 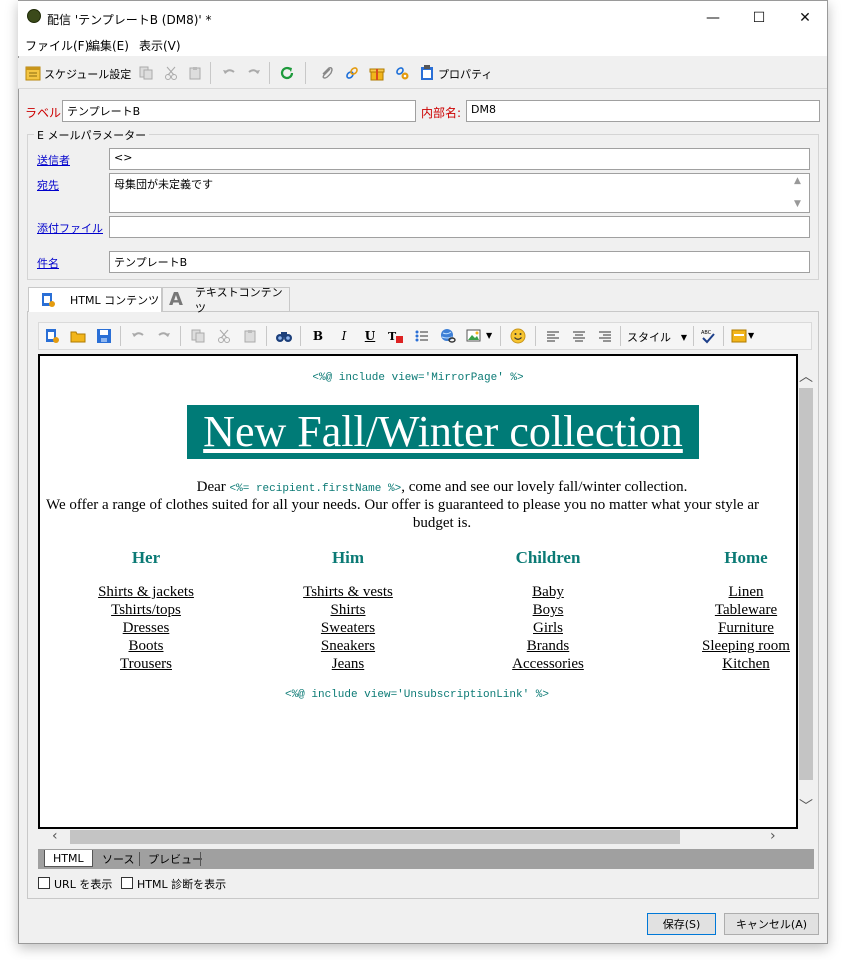 What do you see at coordinates (224, 336) in the screenshot?
I see `editor-cut-icon` at bounding box center [224, 336].